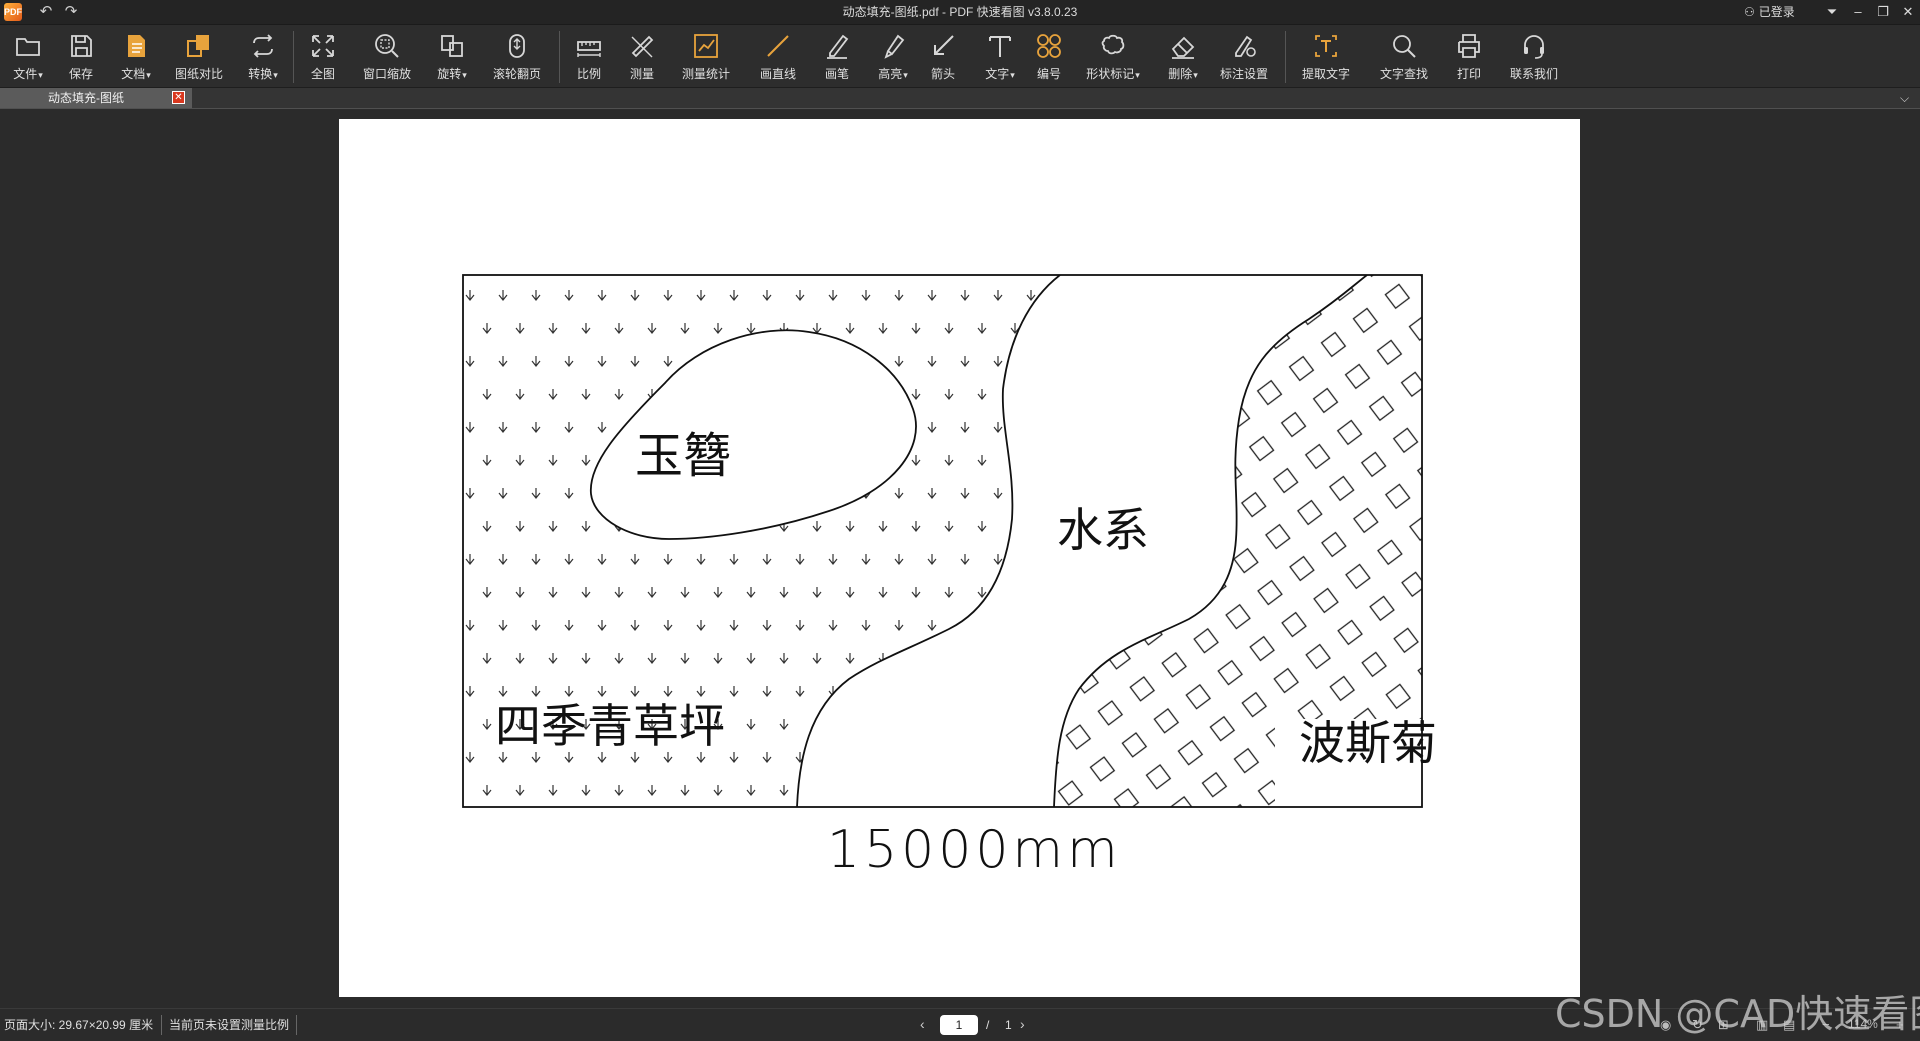 Image resolution: width=1920 pixels, height=1041 pixels. Describe the element at coordinates (1049, 46) in the screenshot. I see `numbering-icon` at that location.